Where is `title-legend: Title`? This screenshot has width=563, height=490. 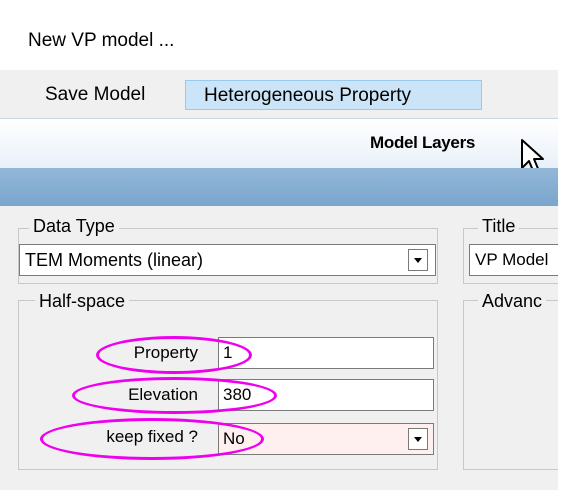 title-legend: Title is located at coordinates (499, 226).